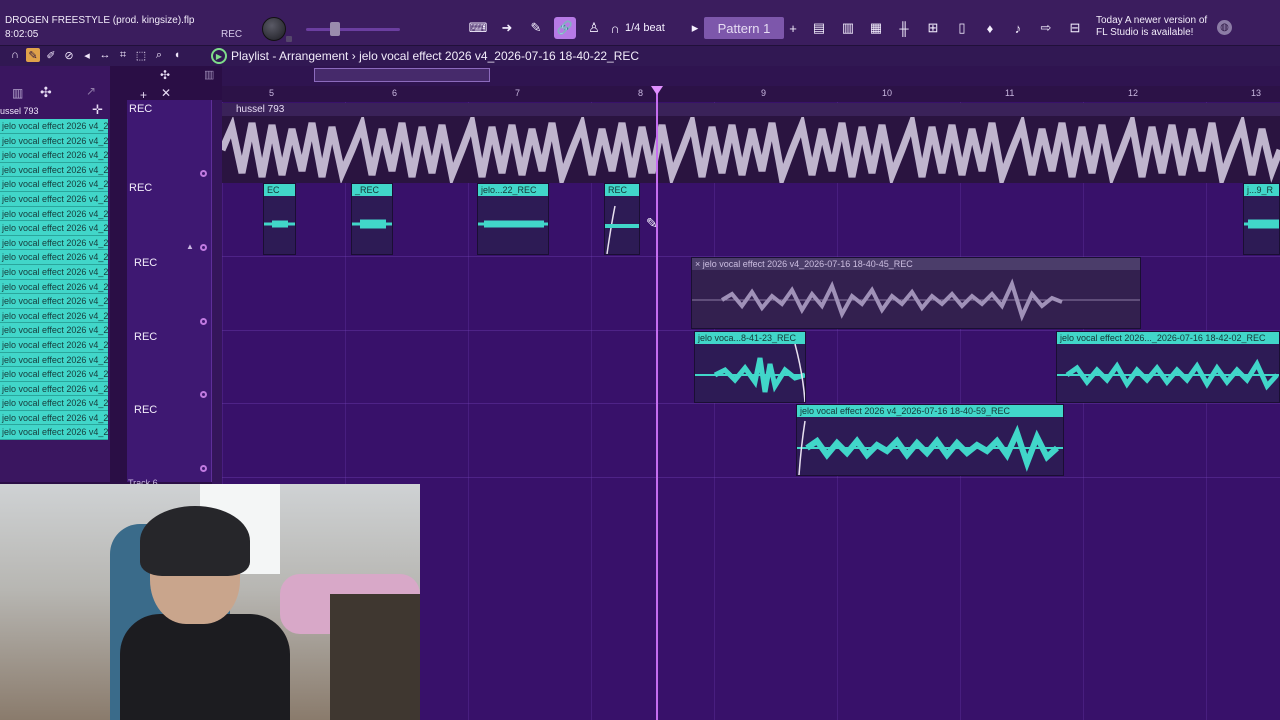  Describe the element at coordinates (279, 219) in the screenshot. I see `audio-clip: EC` at that location.